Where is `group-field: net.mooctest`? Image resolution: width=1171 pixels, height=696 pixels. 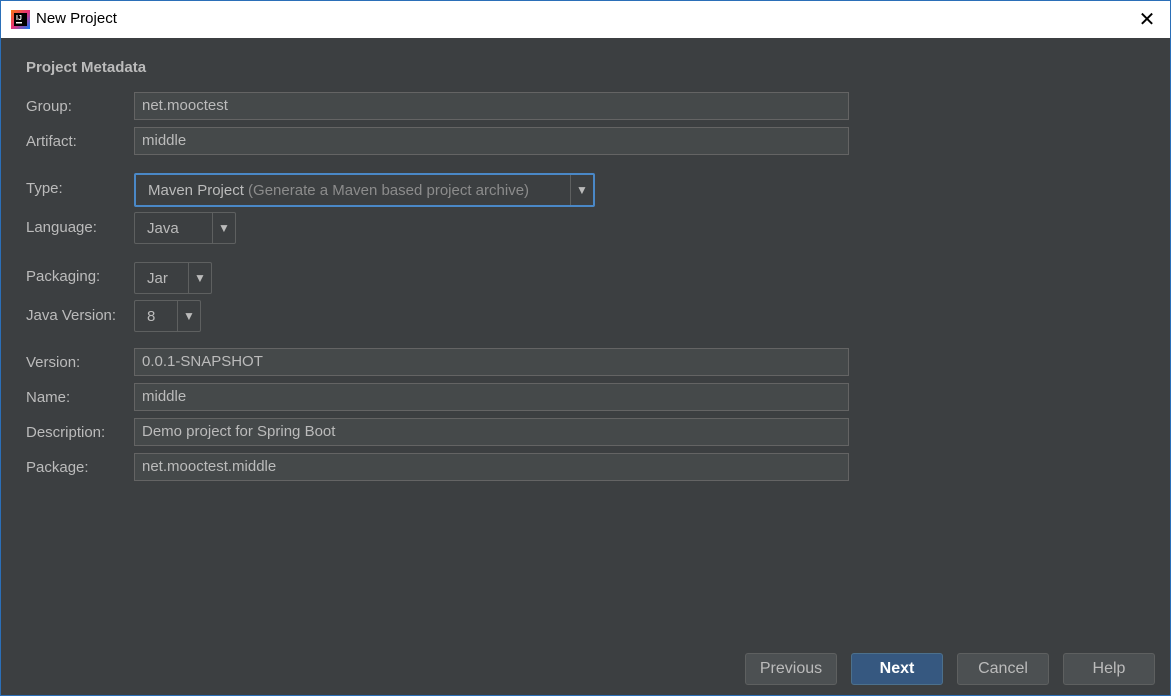 group-field: net.mooctest is located at coordinates (491, 106).